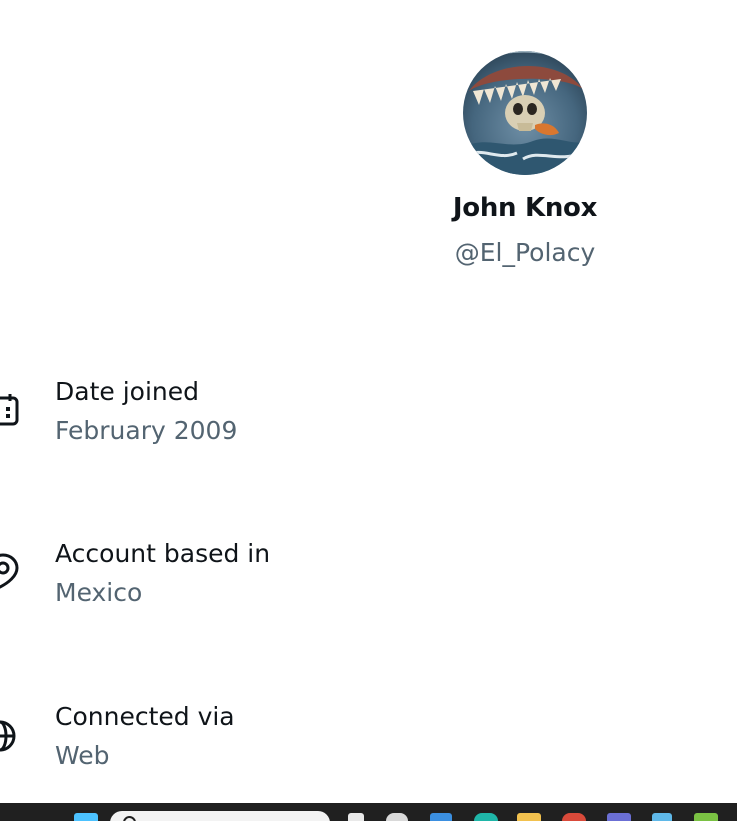 The image size is (737, 821). I want to click on edge-icon, so click(486, 817).